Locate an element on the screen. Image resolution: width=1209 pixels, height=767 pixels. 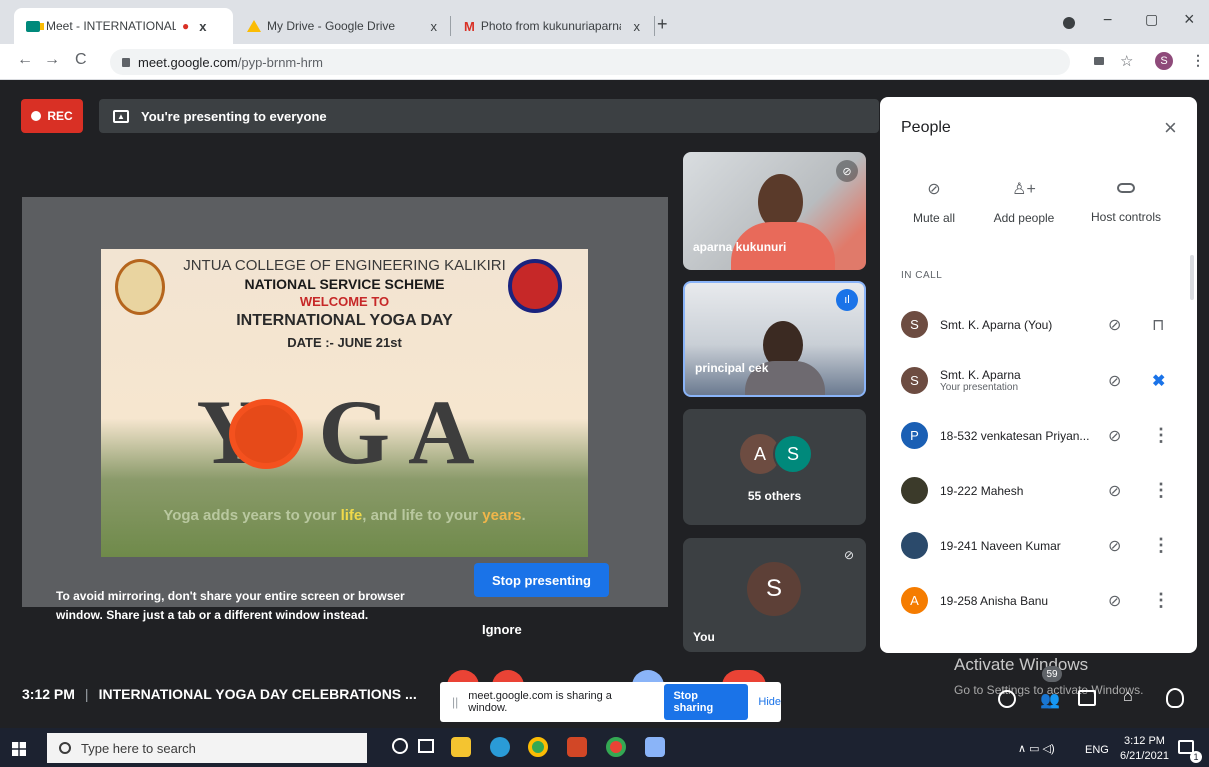
meeting-info-icon is located at coordinates (1007, 699).